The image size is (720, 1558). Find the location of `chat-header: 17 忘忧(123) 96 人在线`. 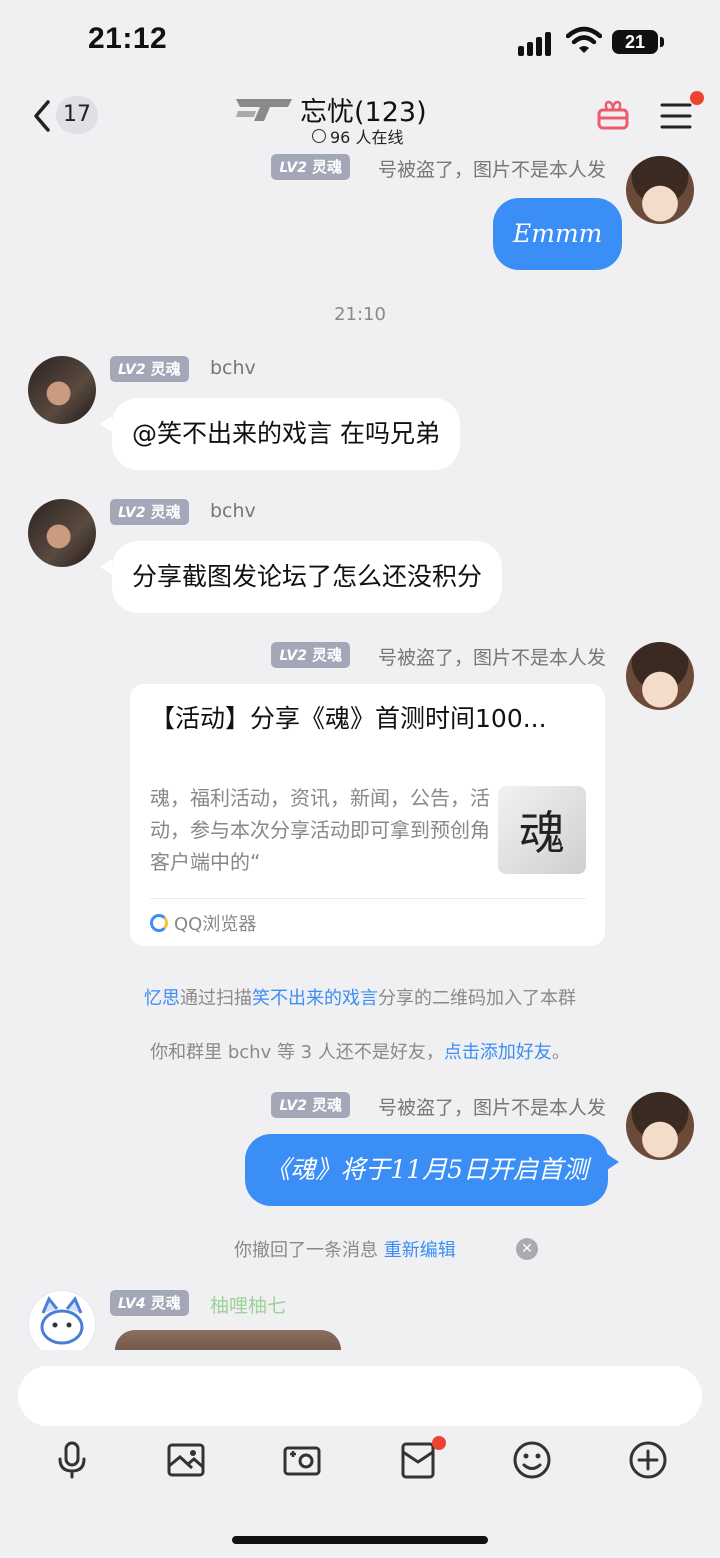

chat-header: 17 忘忧(123) 96 人在线 is located at coordinates (360, 120).